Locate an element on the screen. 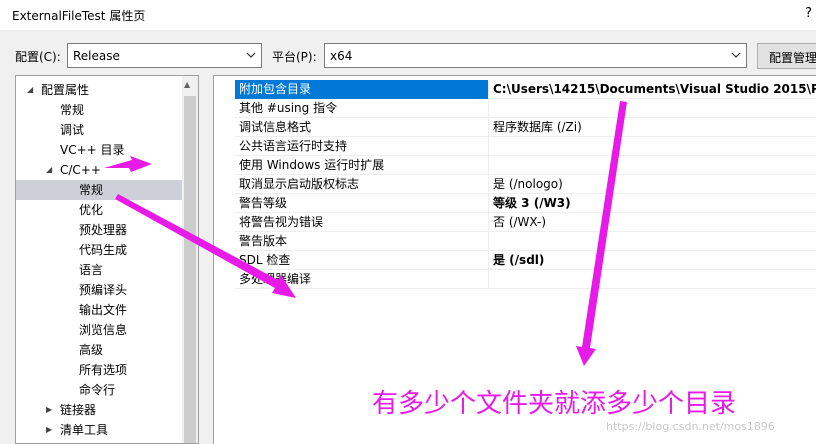 This screenshot has width=816, height=444. annotation-text: 有多少个文件夹就添多少个目录 is located at coordinates (554, 404).